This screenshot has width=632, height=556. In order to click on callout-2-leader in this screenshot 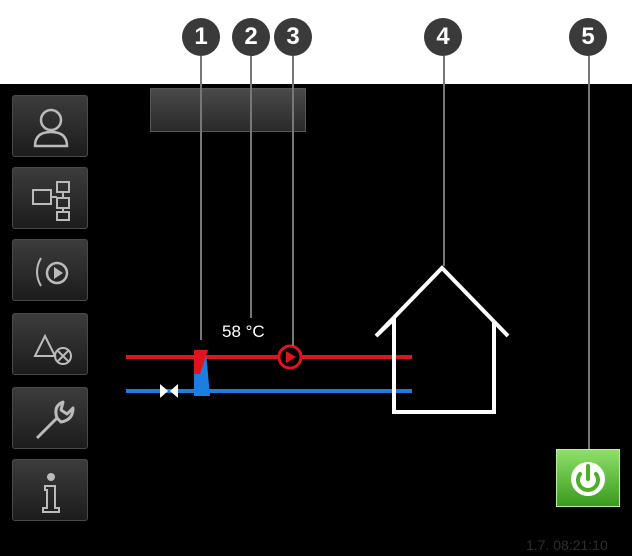, I will do `click(251, 187)`.